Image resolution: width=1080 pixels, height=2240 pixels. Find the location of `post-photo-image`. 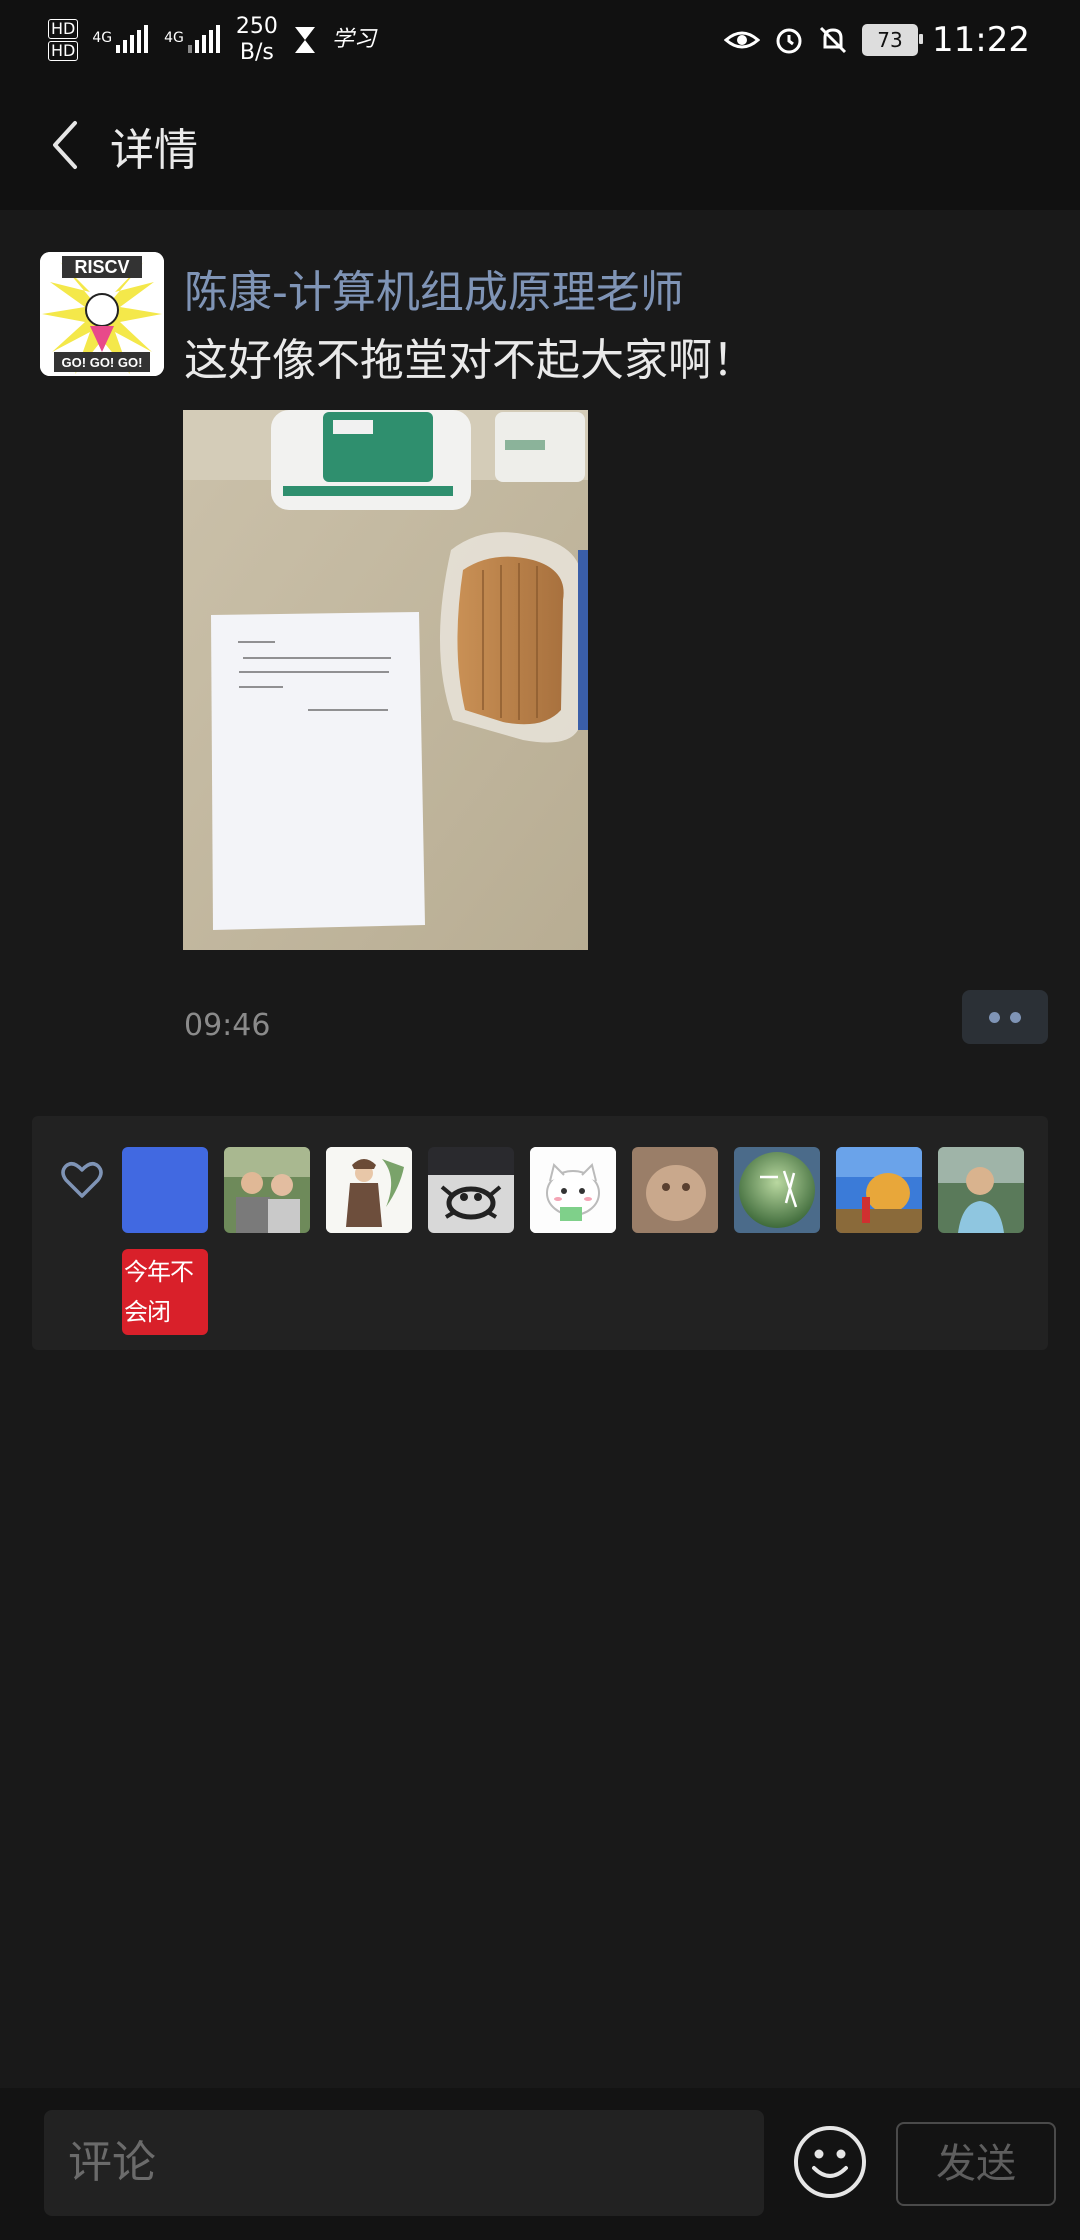

post-photo-image is located at coordinates (385, 680).